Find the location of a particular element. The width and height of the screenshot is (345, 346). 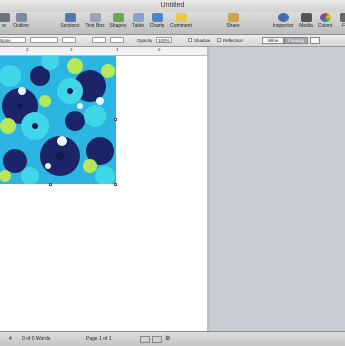

fill-select is located at coordinates (117, 40).